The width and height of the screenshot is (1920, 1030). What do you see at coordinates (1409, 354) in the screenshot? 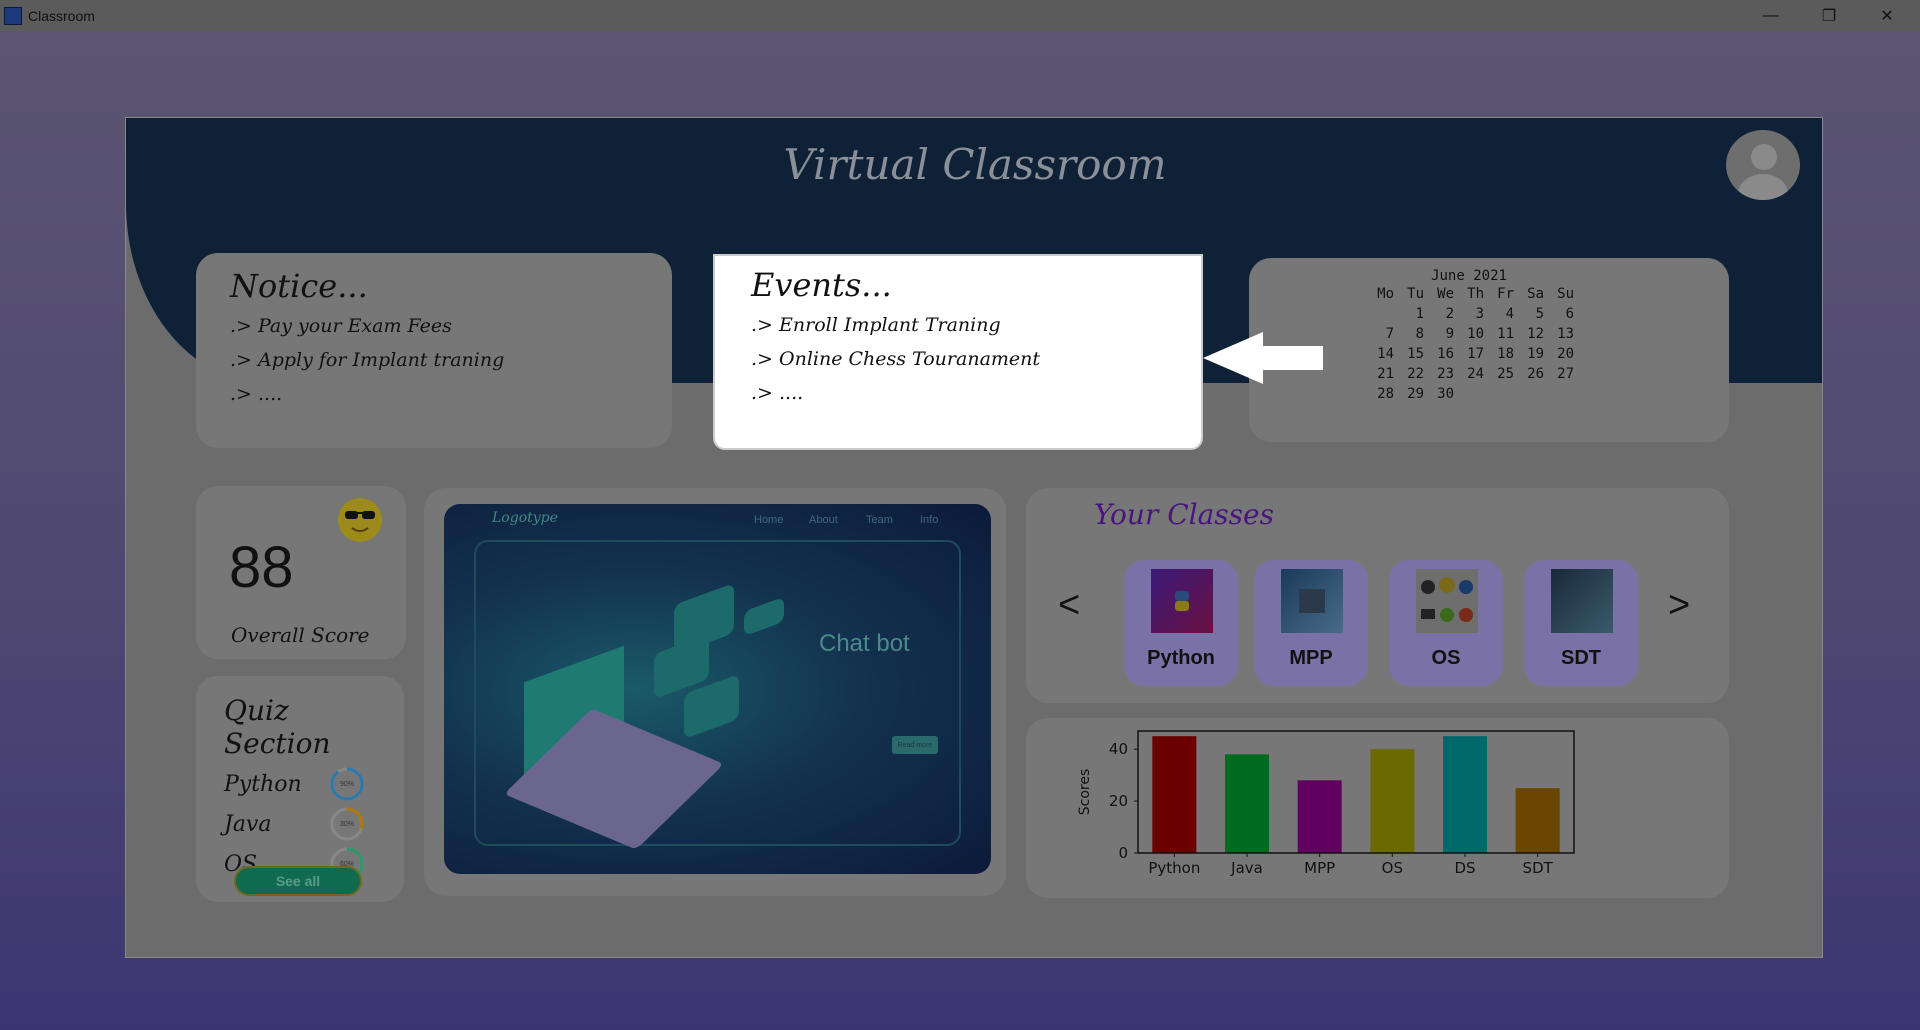
I see `calendar-day: 15` at bounding box center [1409, 354].